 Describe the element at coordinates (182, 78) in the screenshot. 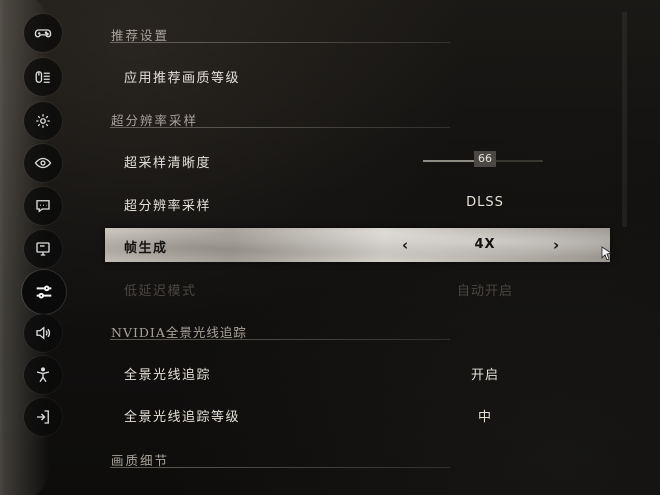

I see `setting-label: 应用推荐画质等级` at that location.